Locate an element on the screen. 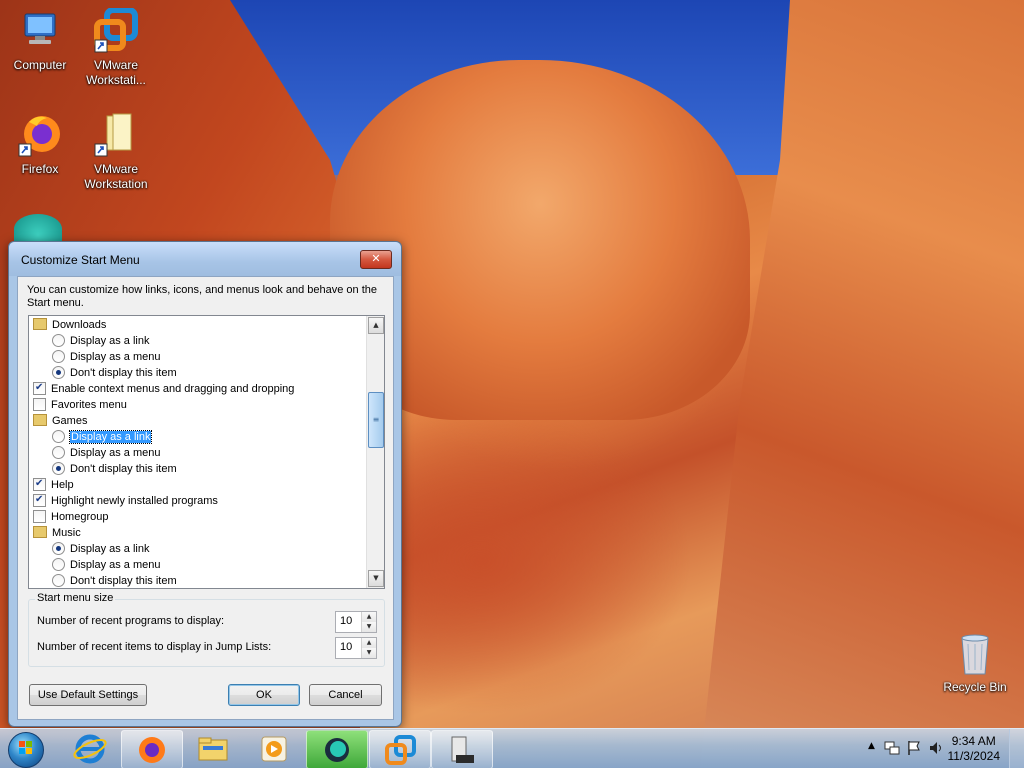  list-item-label: Music is located at coordinates (66, 533).